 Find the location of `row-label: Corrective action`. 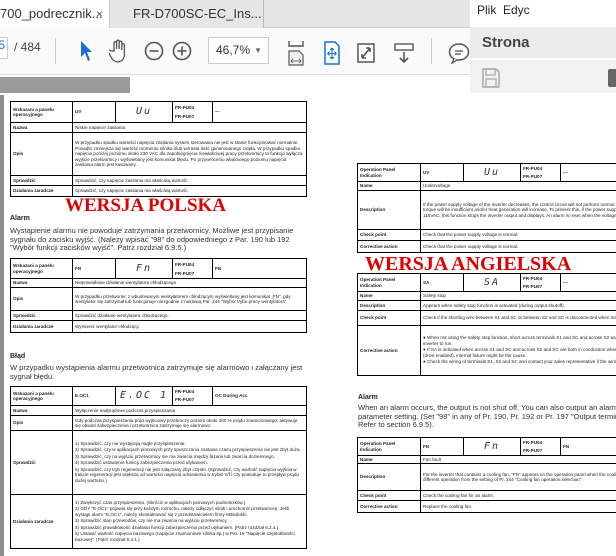

row-label: Corrective action is located at coordinates (389, 350).